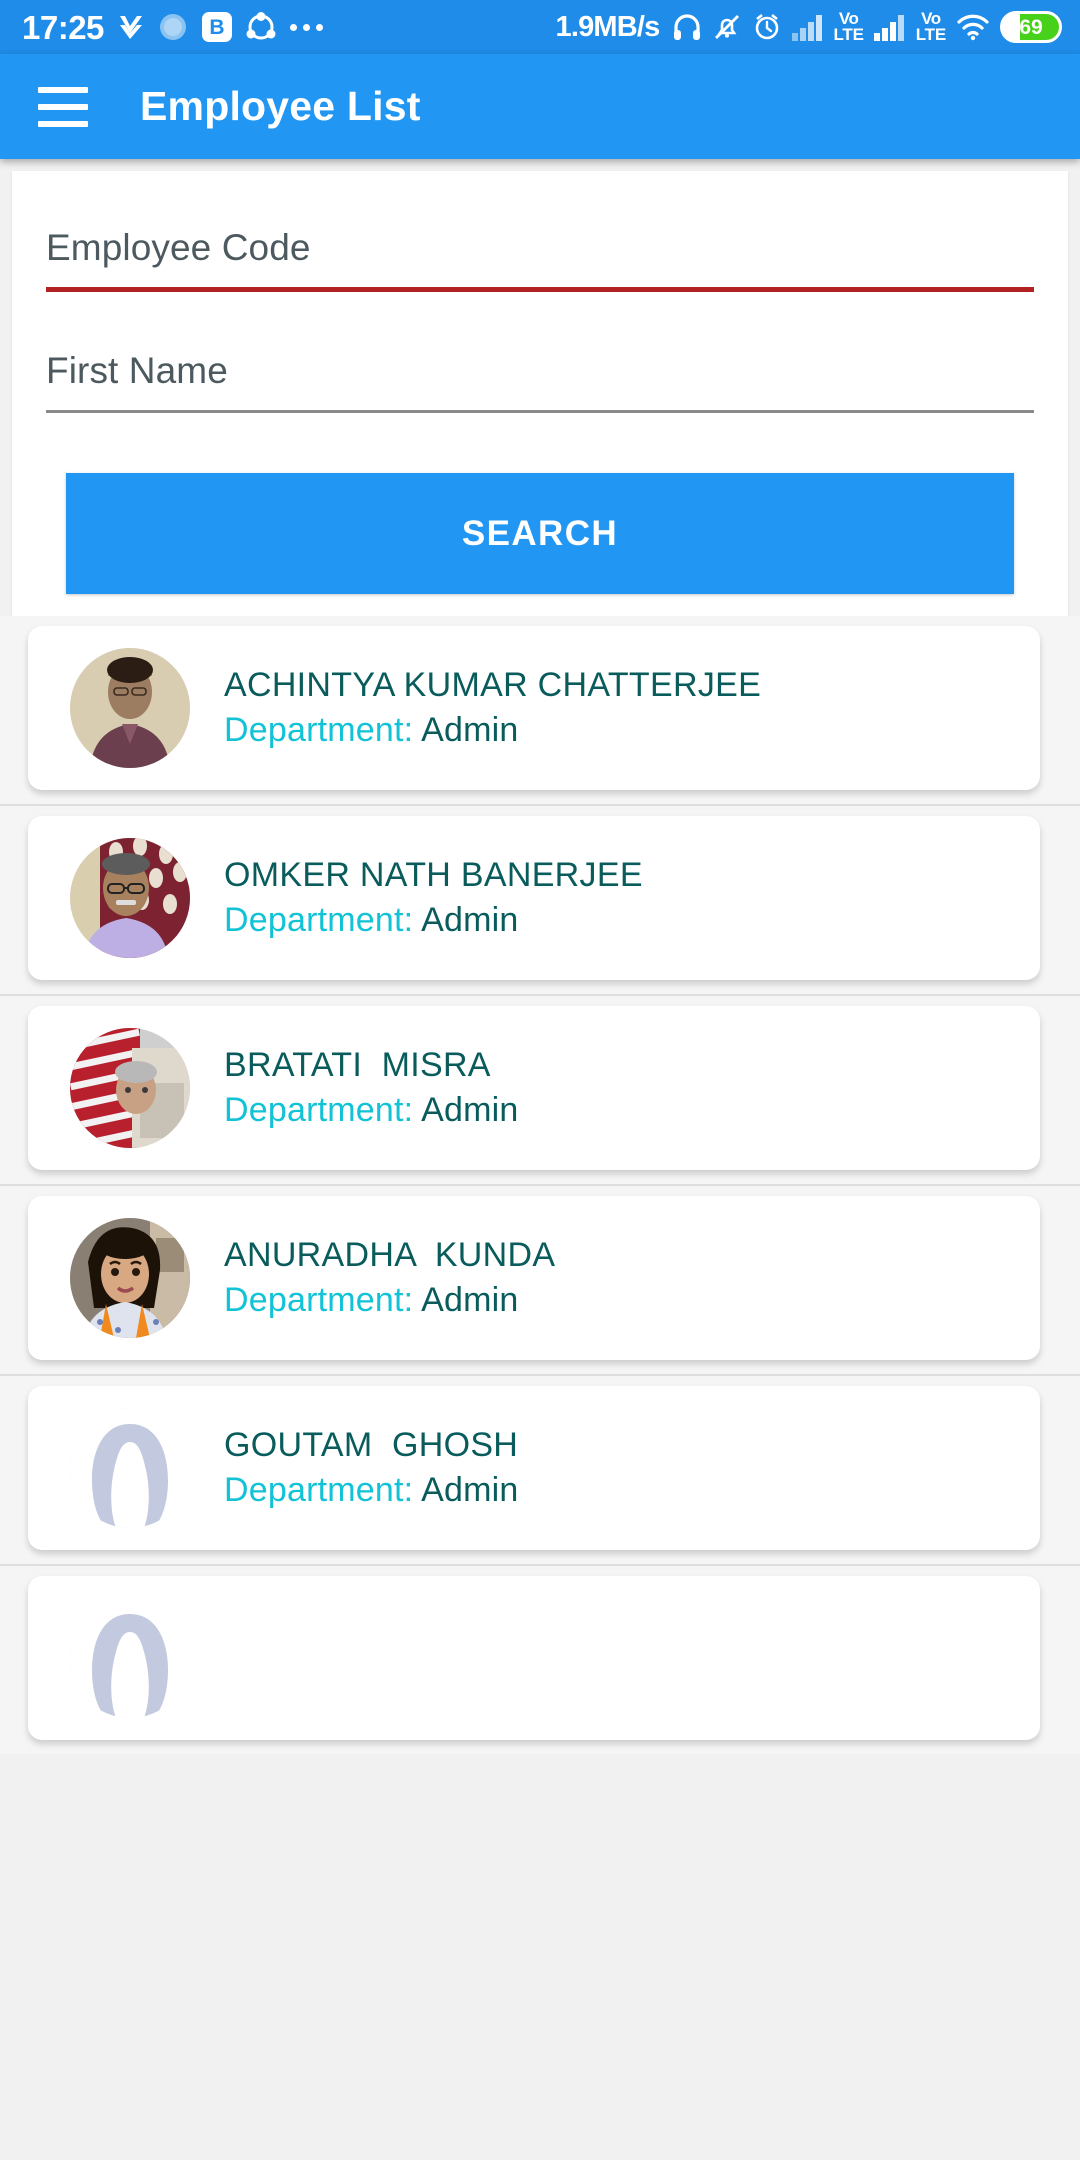 The height and width of the screenshot is (2160, 1080). I want to click on checkmark-icon, so click(131, 27).